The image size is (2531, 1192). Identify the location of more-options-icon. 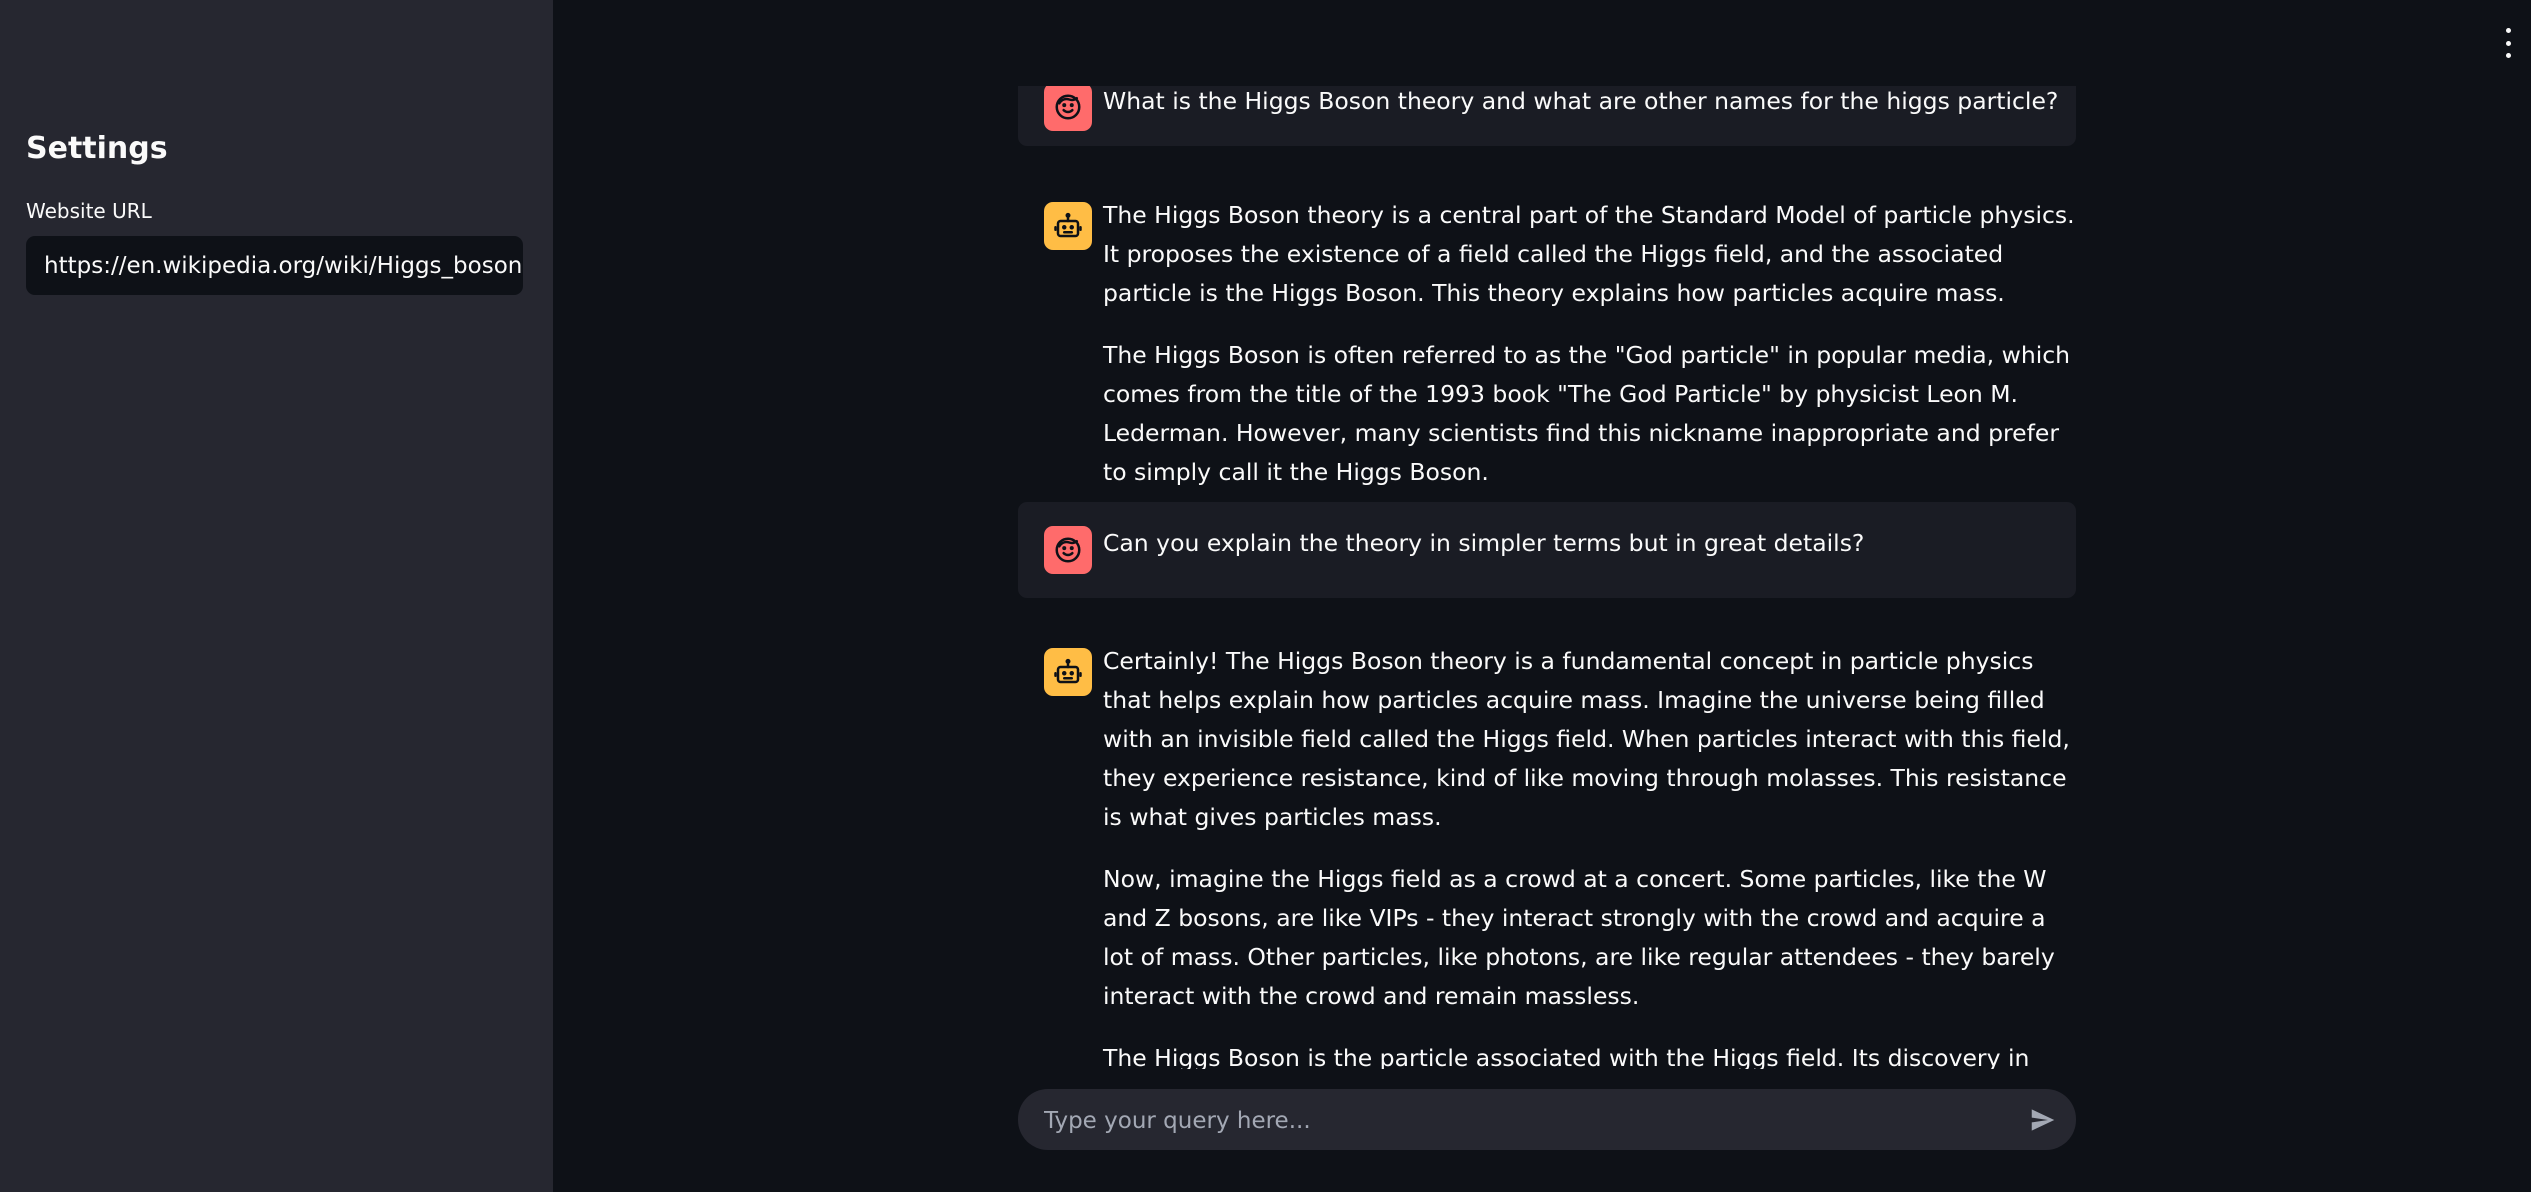
(2508, 43).